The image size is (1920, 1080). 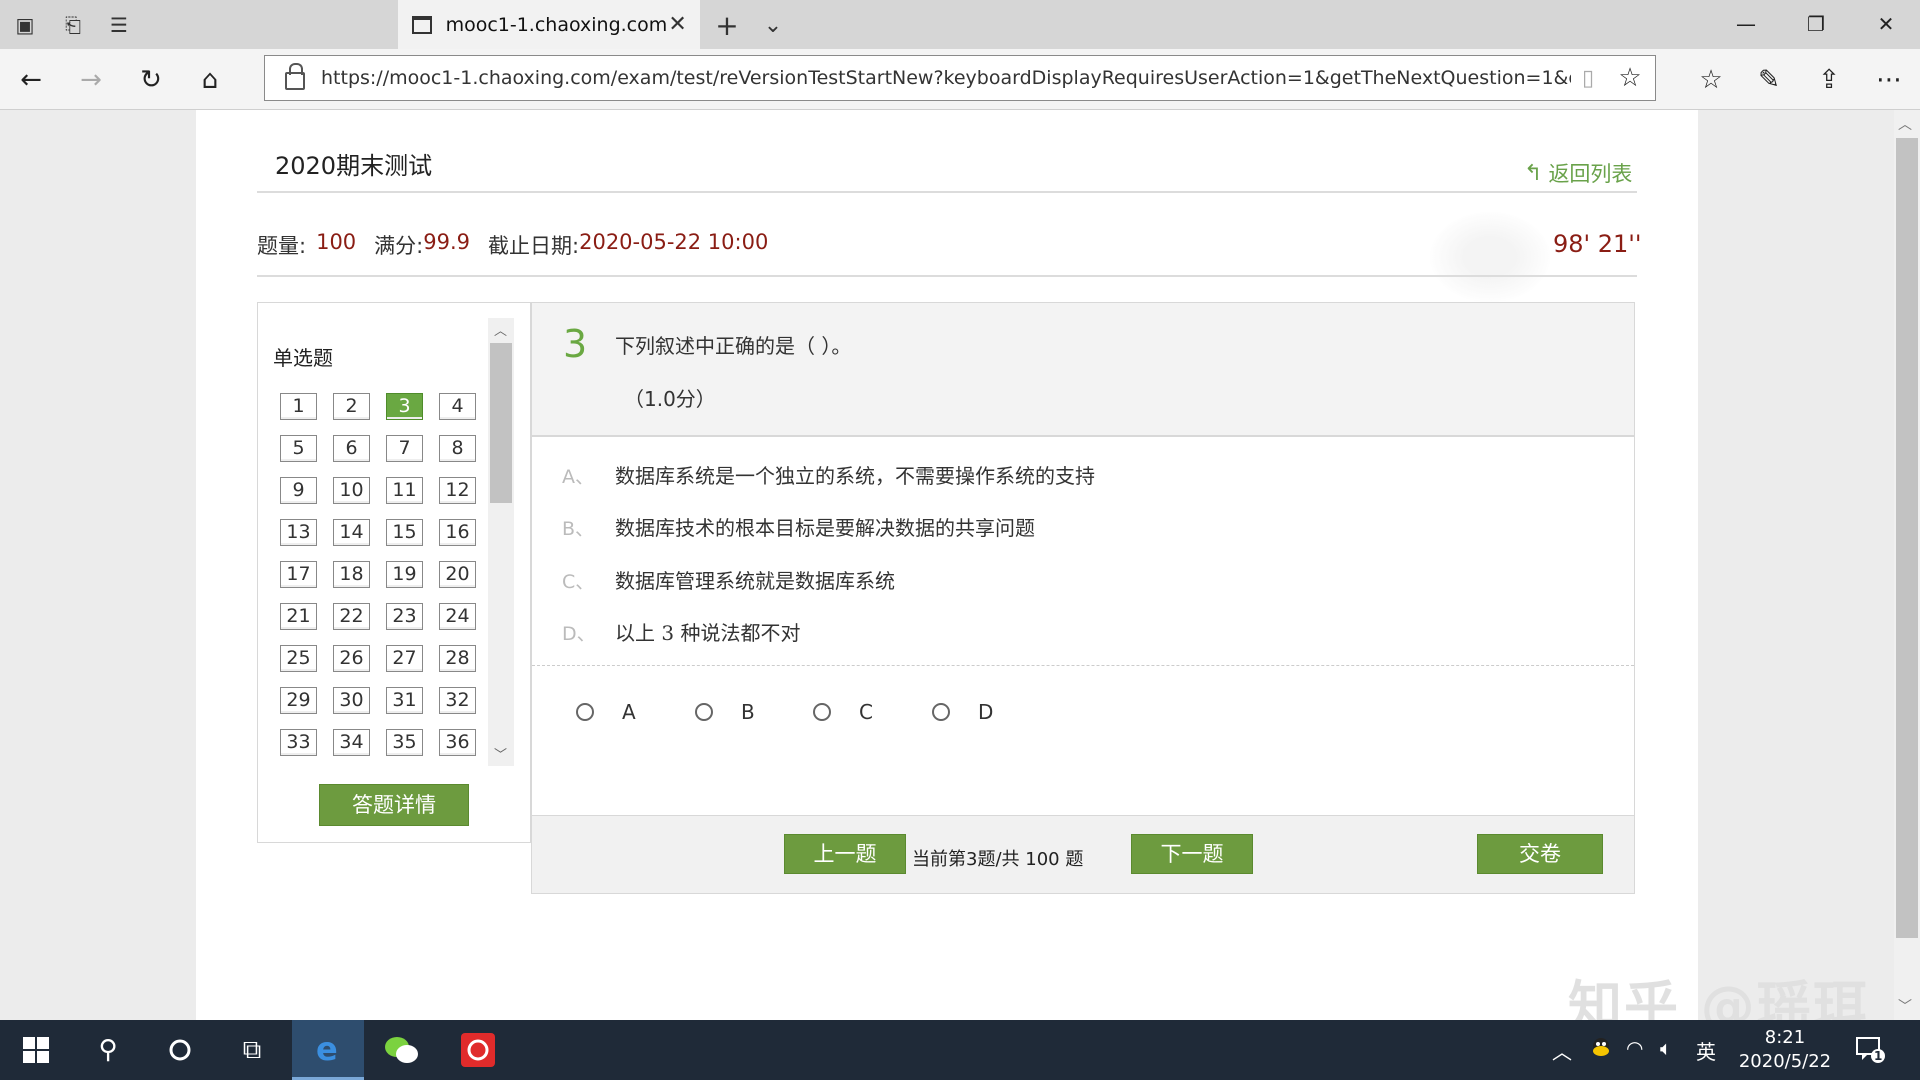 I want to click on question-number-24: 24, so click(x=457, y=616).